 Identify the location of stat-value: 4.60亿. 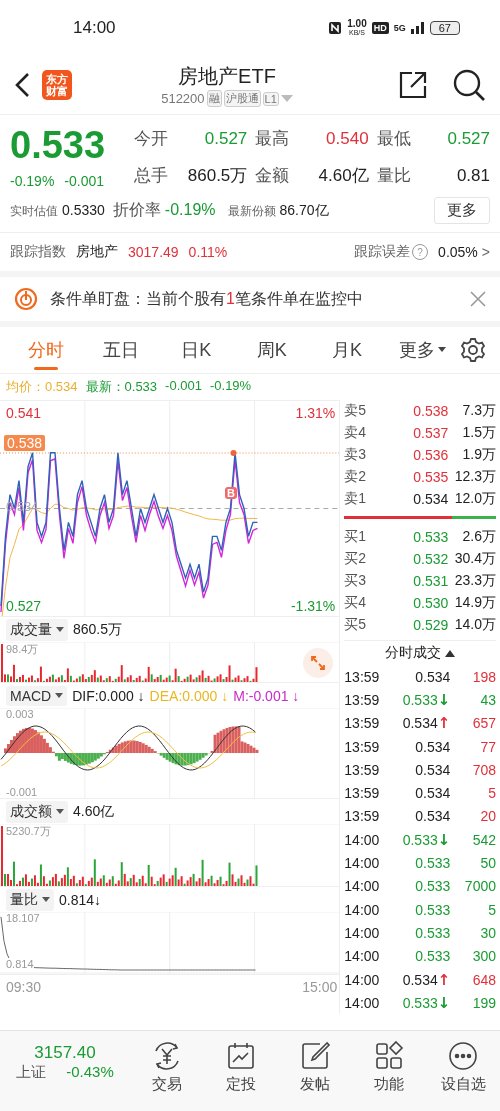
(343, 176).